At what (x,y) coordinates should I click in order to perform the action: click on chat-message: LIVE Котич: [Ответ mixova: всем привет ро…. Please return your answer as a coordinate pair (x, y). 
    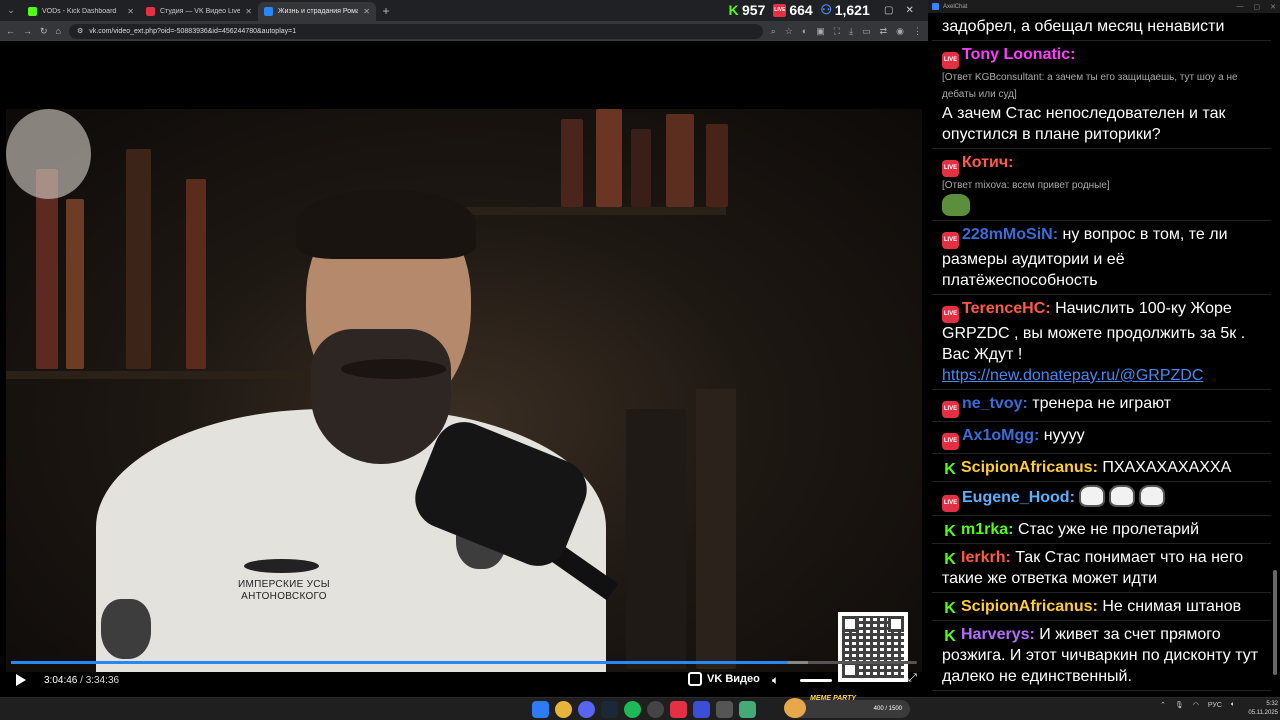
    Looking at the image, I should click on (1101, 185).